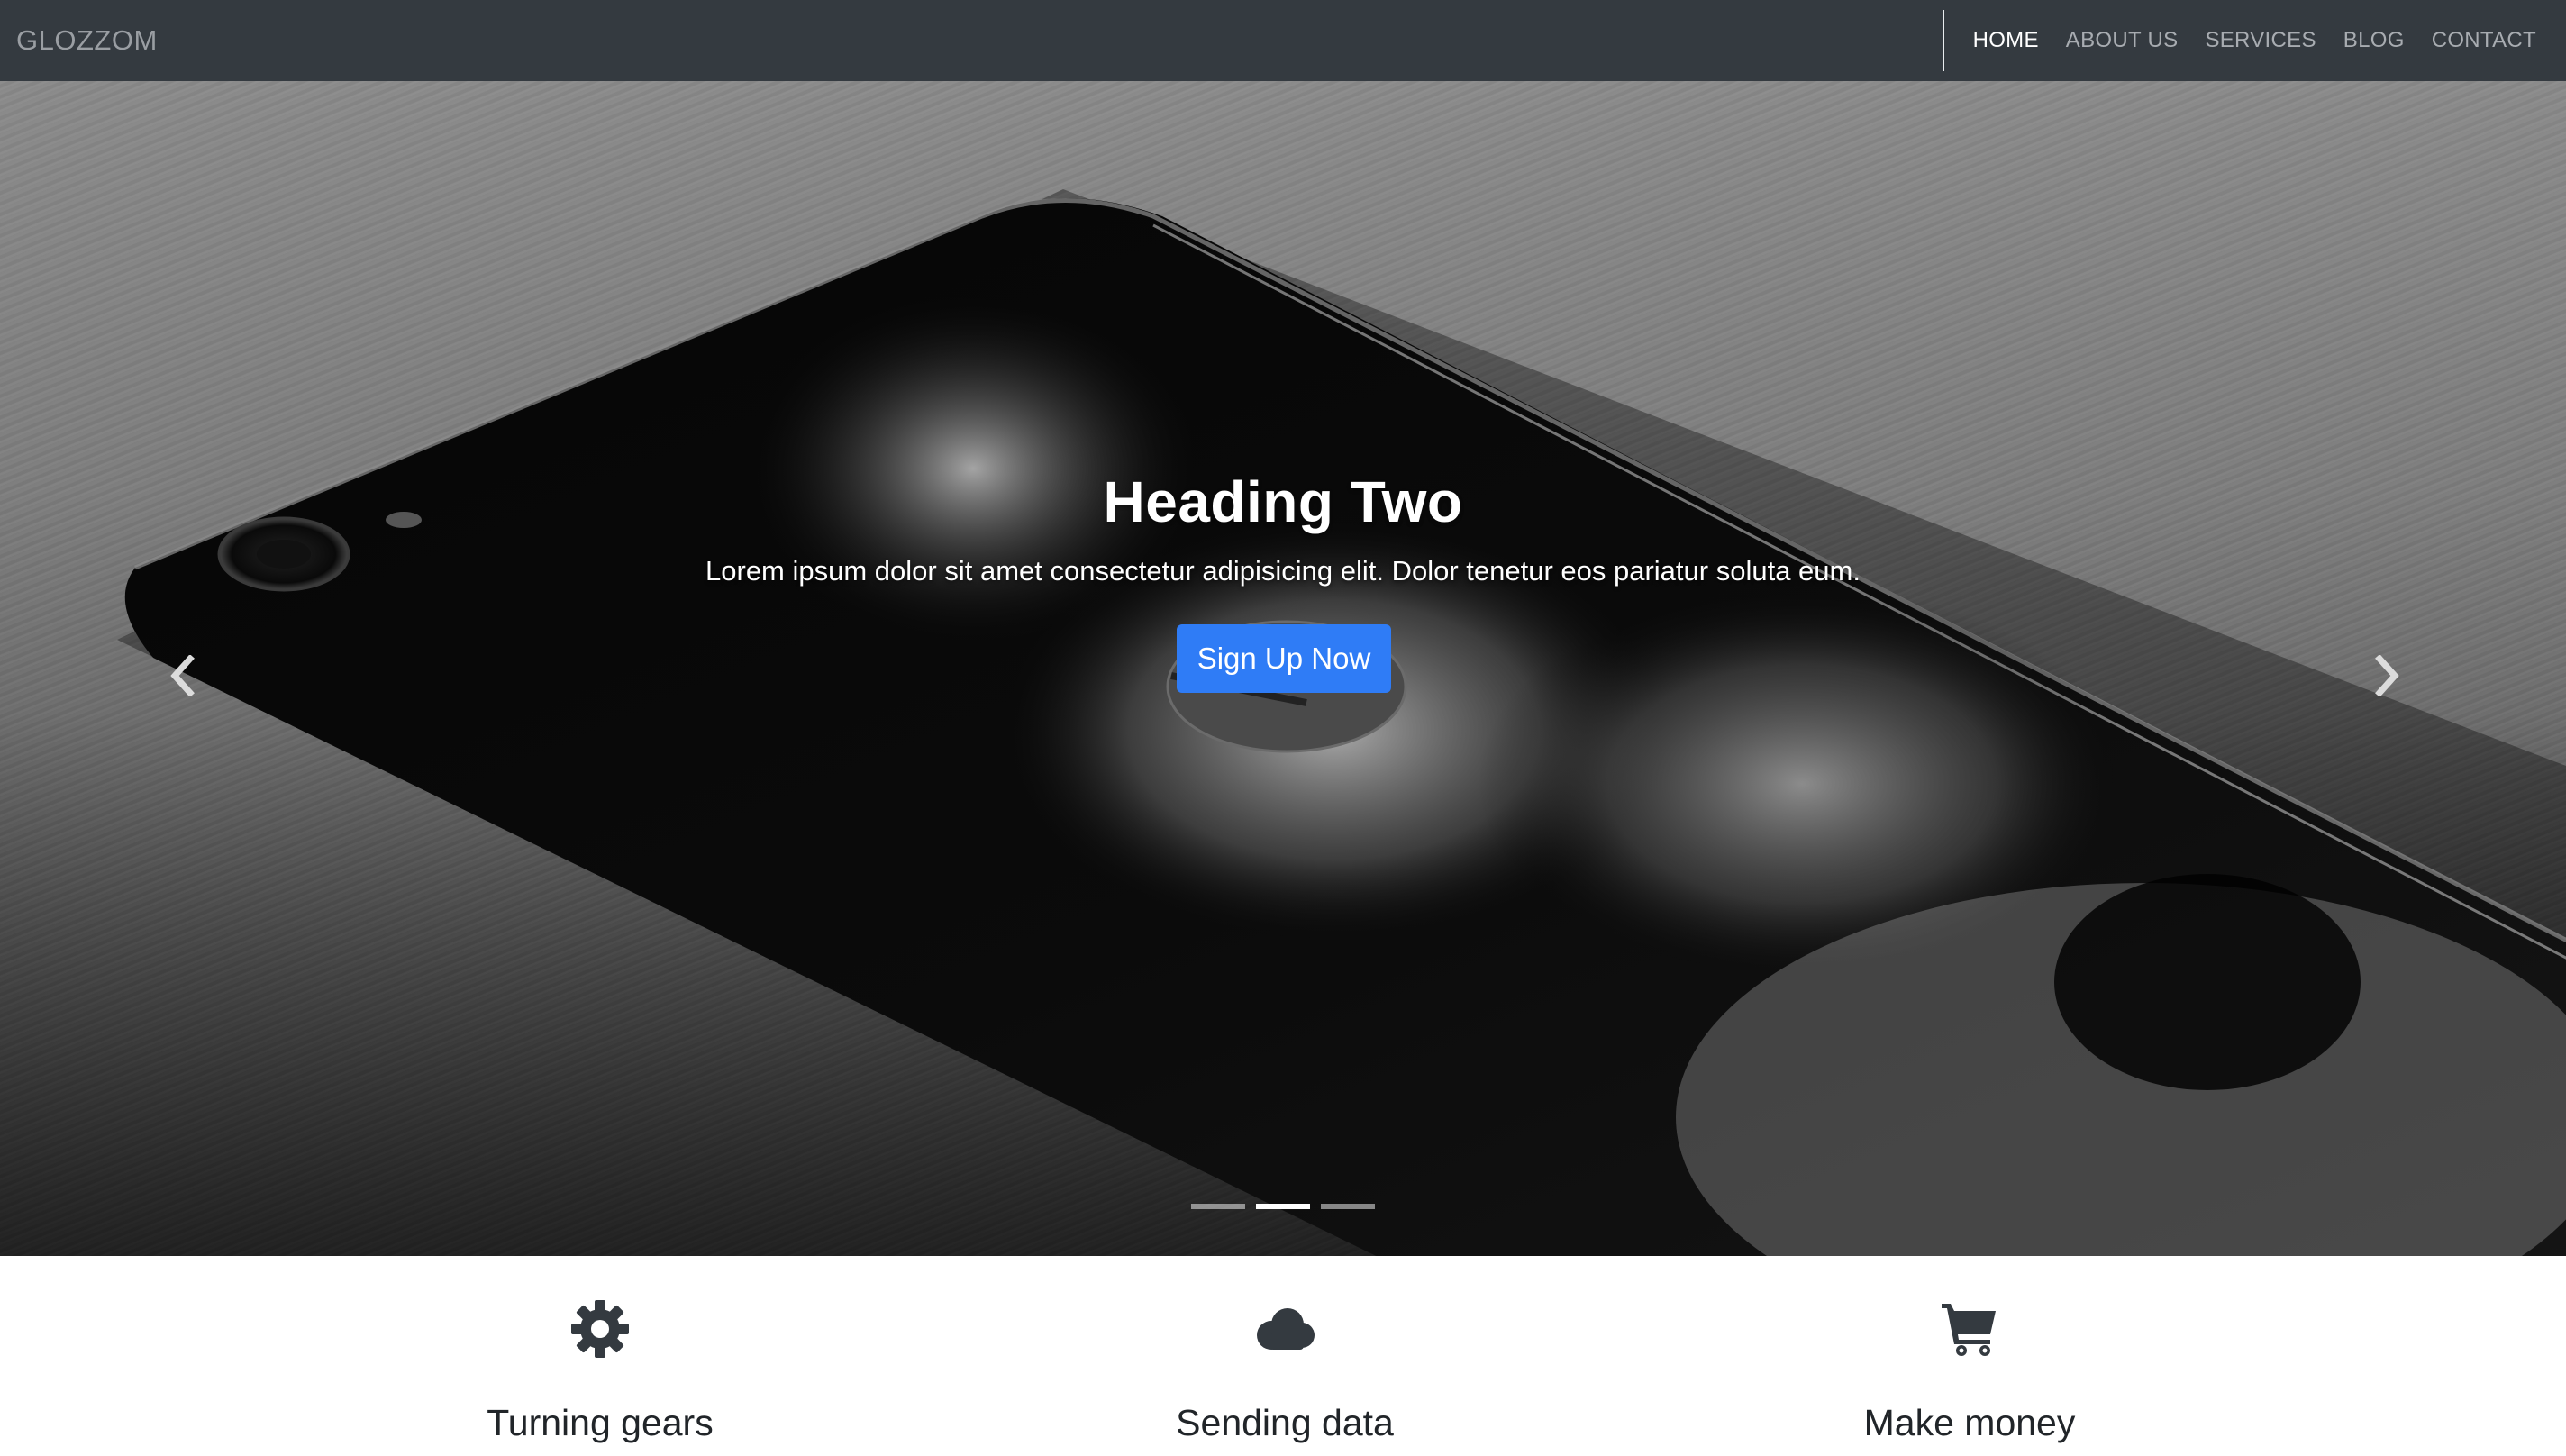  I want to click on nav-links: HOME ABOUT US SERVICES BLOG CONTACT, so click(2246, 40).